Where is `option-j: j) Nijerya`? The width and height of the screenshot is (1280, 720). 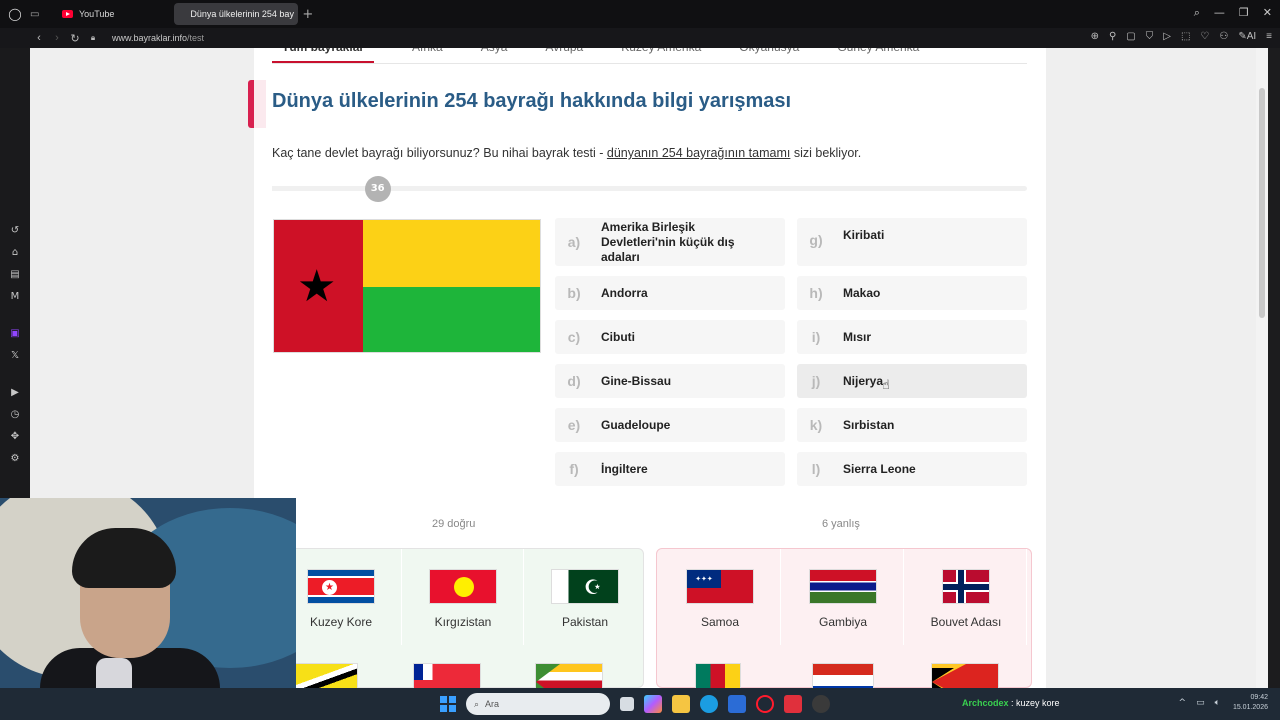 option-j: j) Nijerya is located at coordinates (912, 381).